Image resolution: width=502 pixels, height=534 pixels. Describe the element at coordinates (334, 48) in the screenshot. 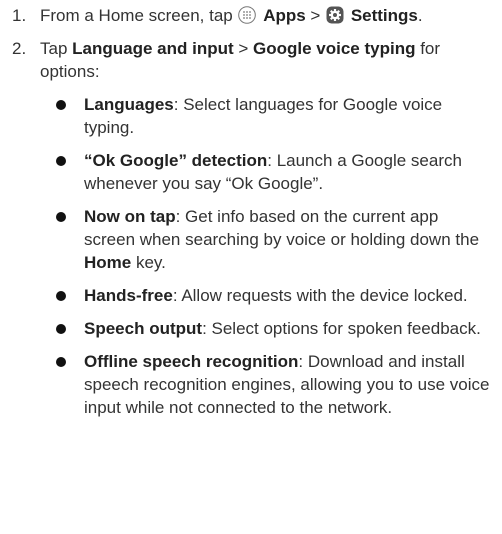

I see `google-voice-typing-label: Google voice typing` at that location.